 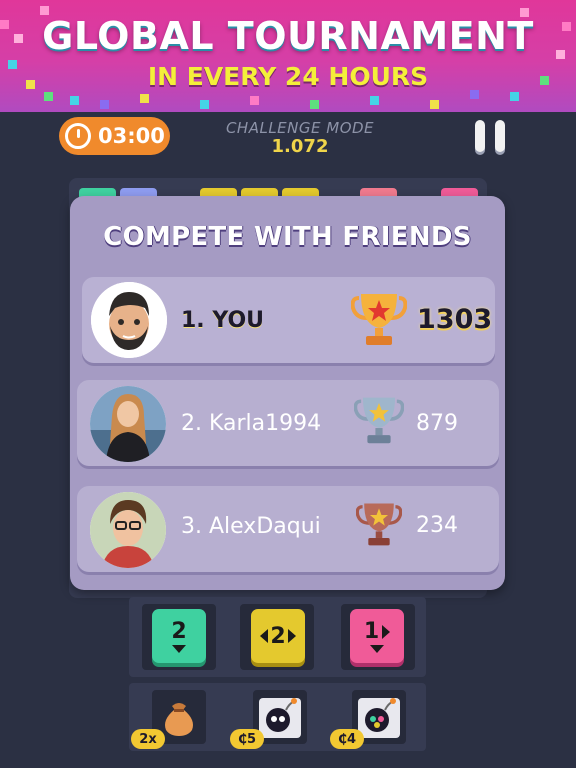 I want to click on timer-value: 03:00, so click(x=131, y=136).